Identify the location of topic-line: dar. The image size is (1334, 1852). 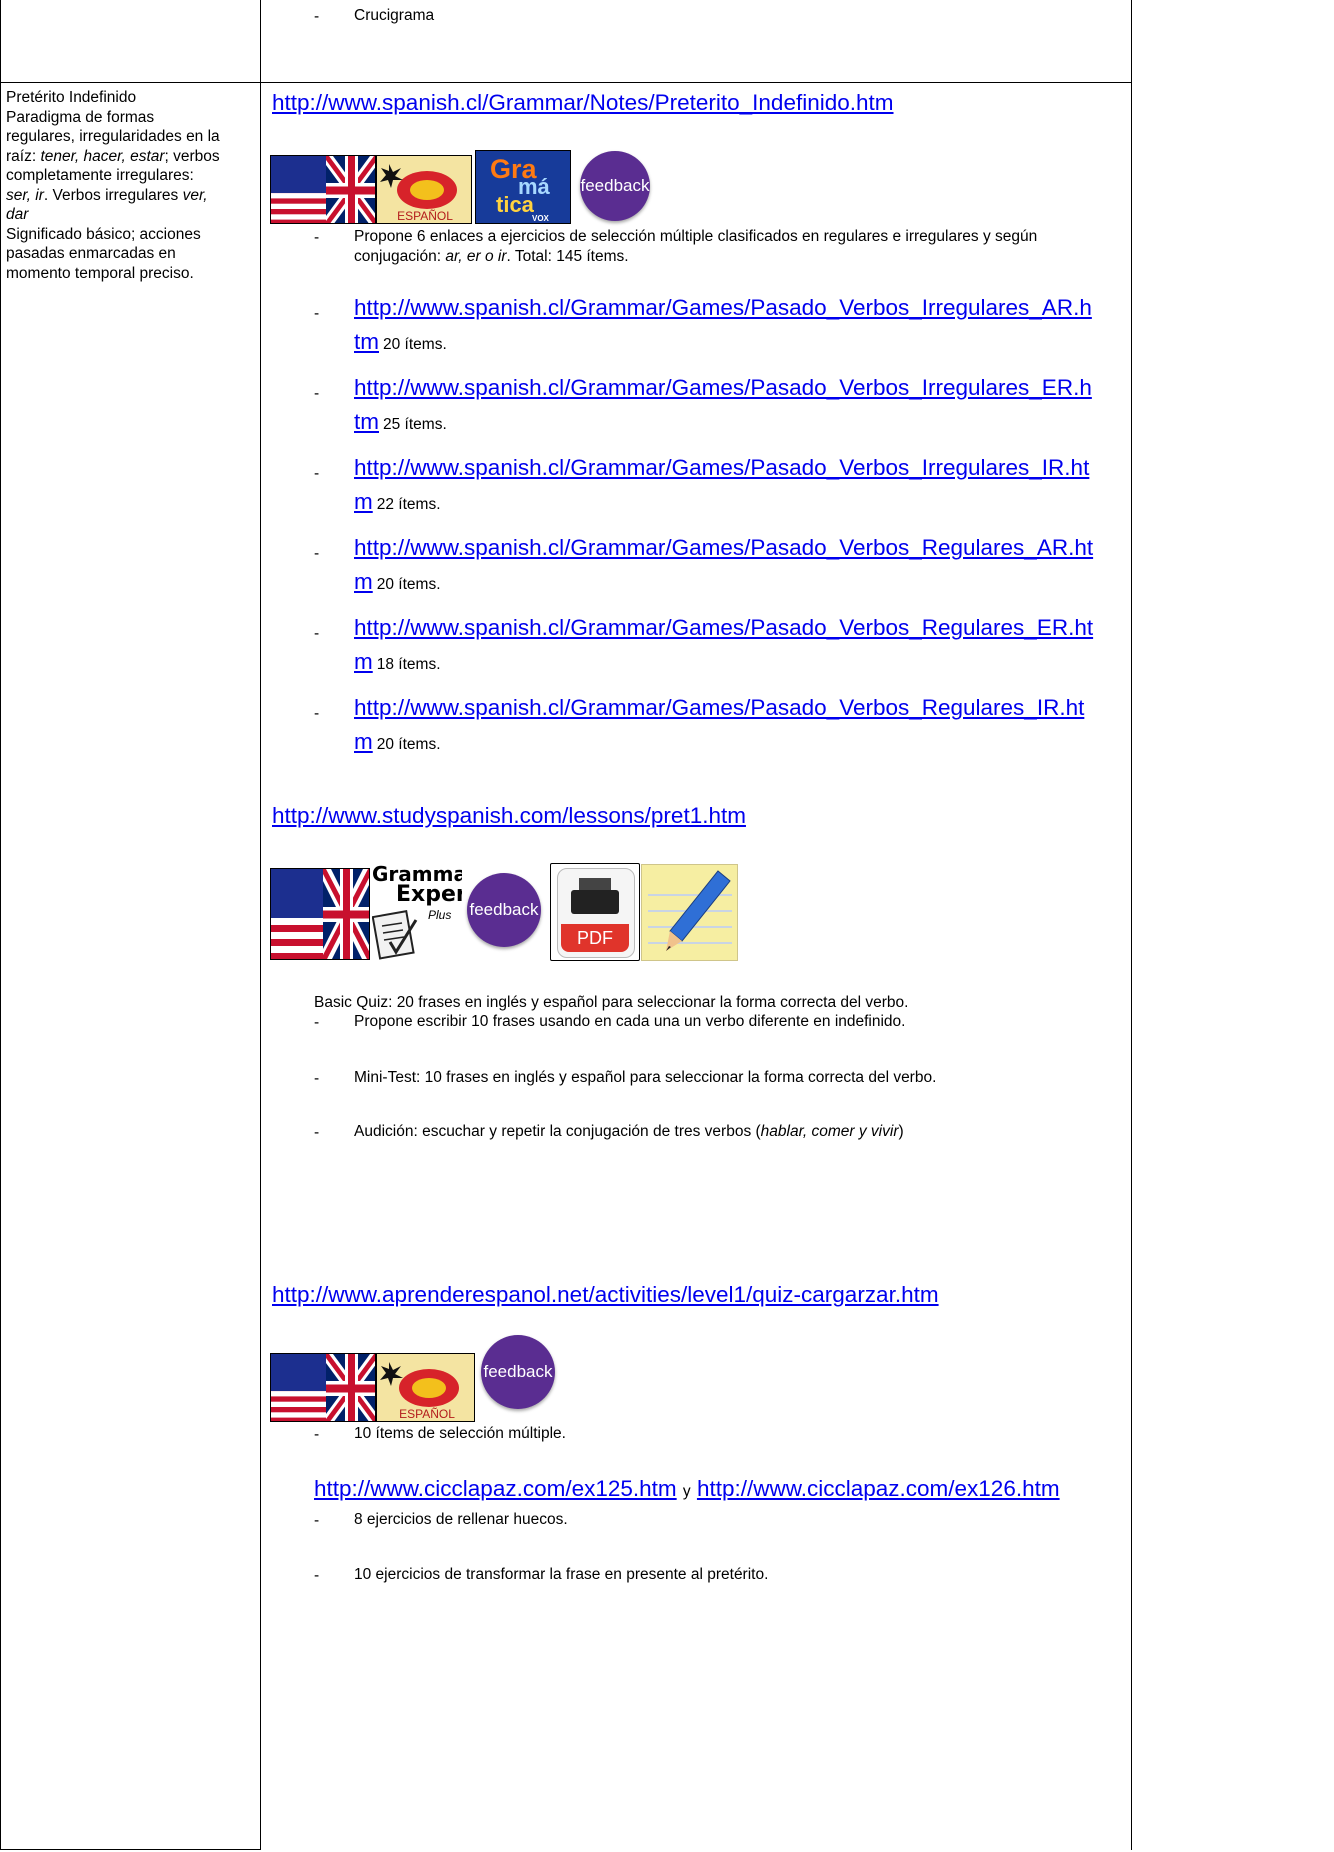
(17, 214).